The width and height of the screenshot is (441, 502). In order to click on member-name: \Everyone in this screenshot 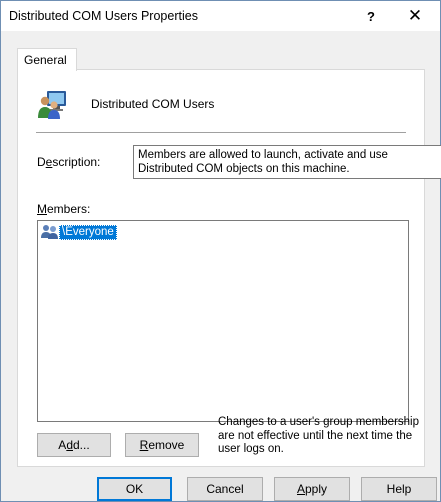, I will do `click(88, 232)`.